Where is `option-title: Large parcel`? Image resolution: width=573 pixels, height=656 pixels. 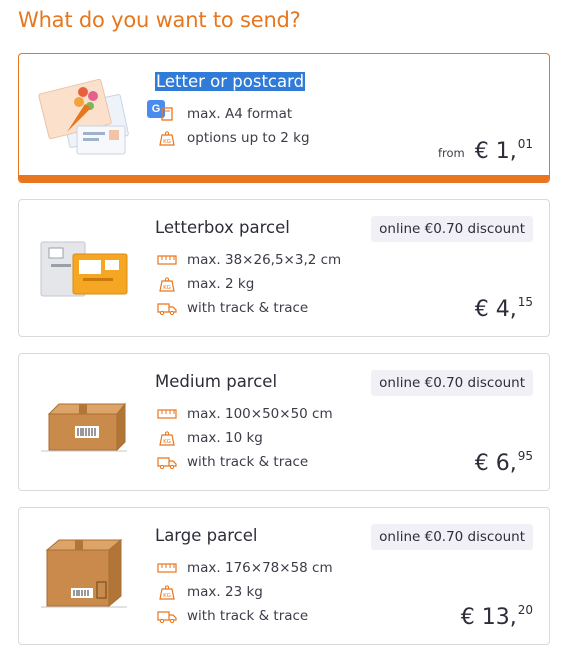
option-title: Large parcel is located at coordinates (206, 535).